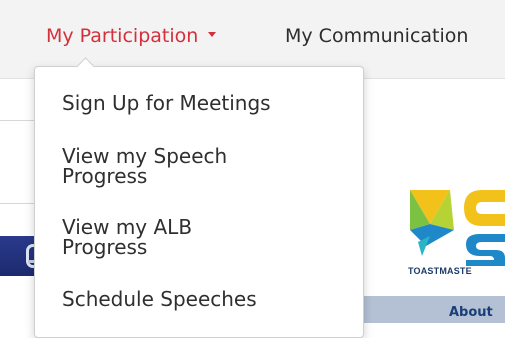 The height and width of the screenshot is (338, 505). Describe the element at coordinates (207, 103) in the screenshot. I see `menu-item-sign-up-for-meetings: Sign Up for Meetings` at that location.